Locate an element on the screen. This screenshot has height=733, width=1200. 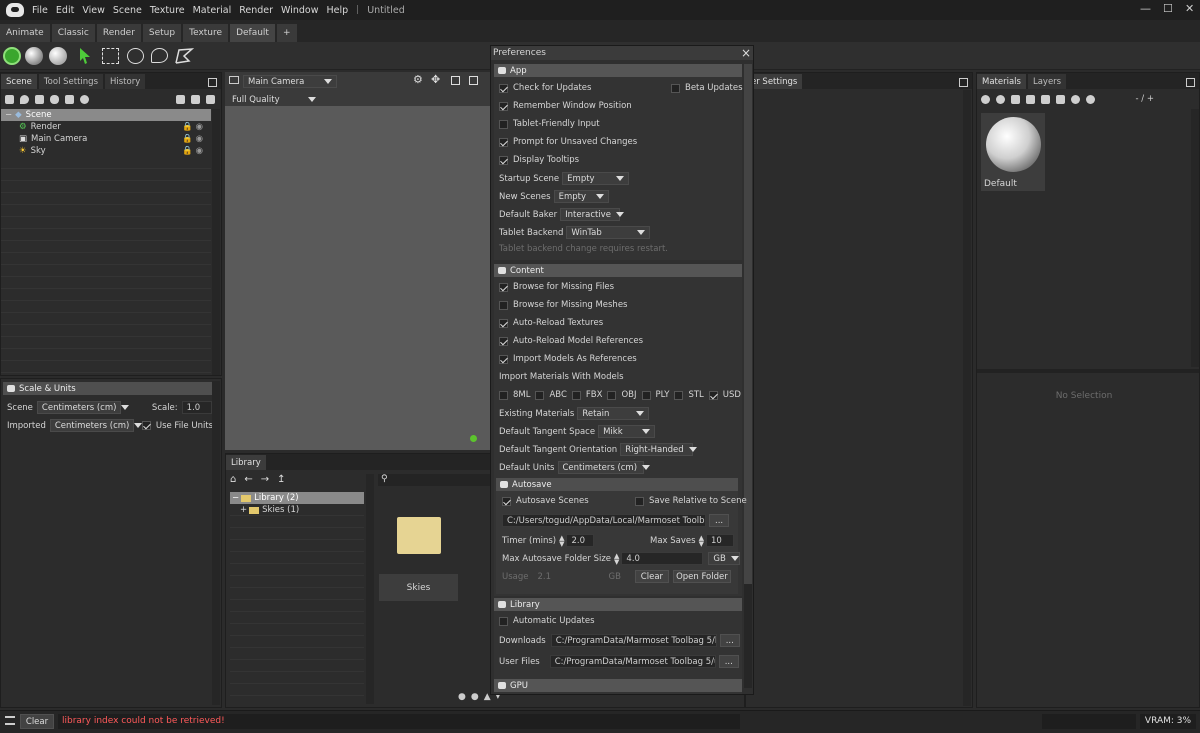
lasso-select-icon is located at coordinates (159, 55).